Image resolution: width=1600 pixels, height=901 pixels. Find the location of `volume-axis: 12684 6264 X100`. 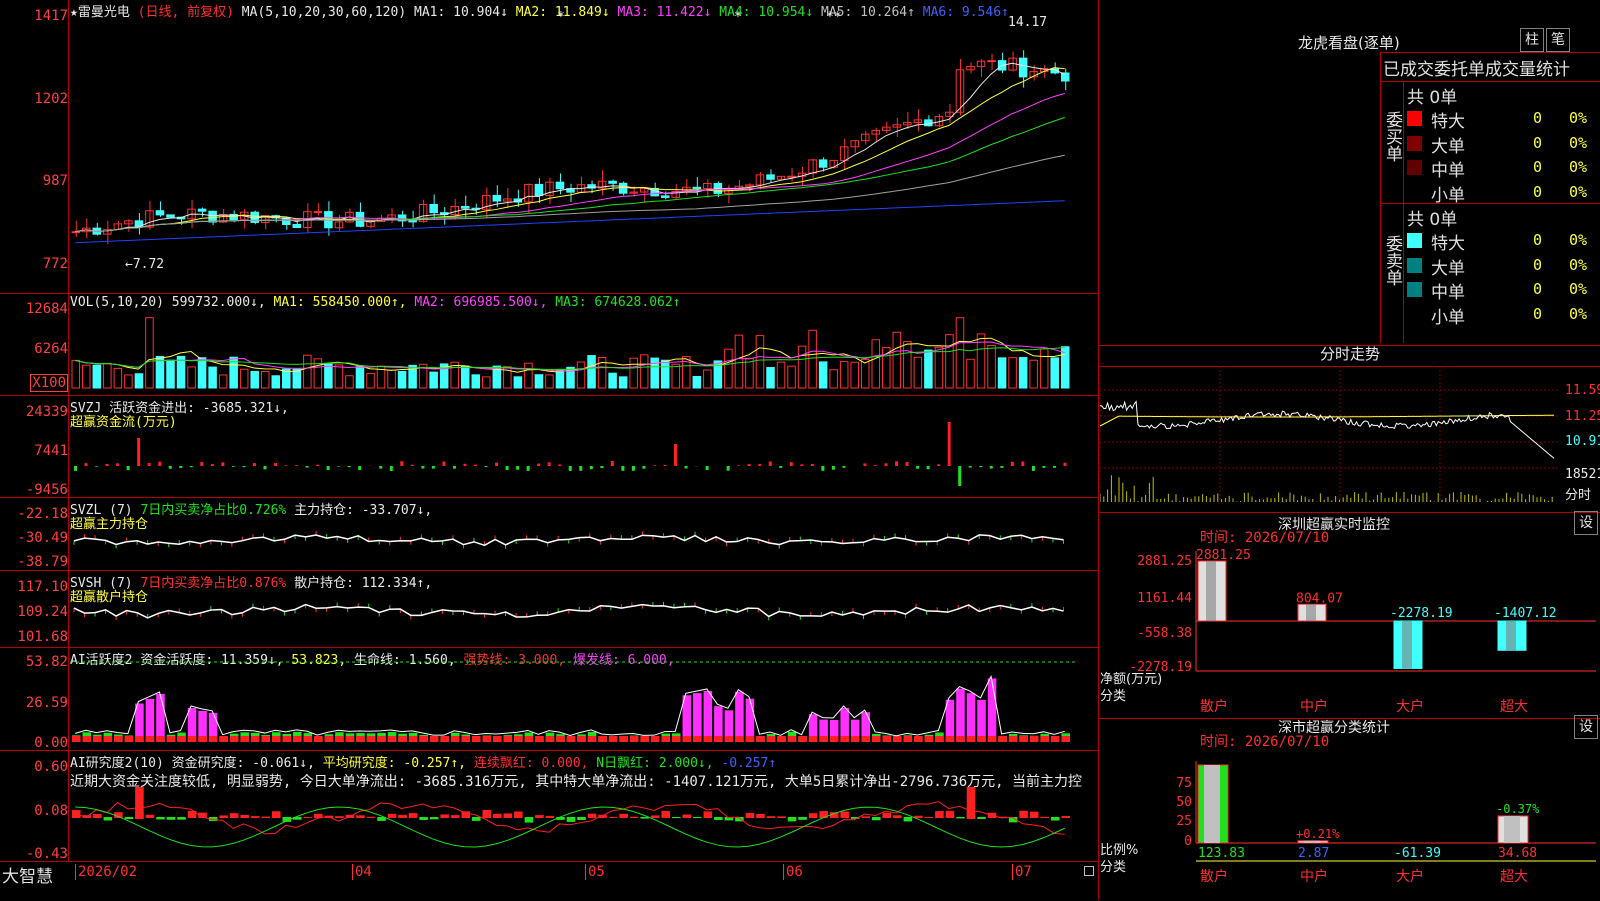

volume-axis: 12684 6264 X100 is located at coordinates (34, 344).